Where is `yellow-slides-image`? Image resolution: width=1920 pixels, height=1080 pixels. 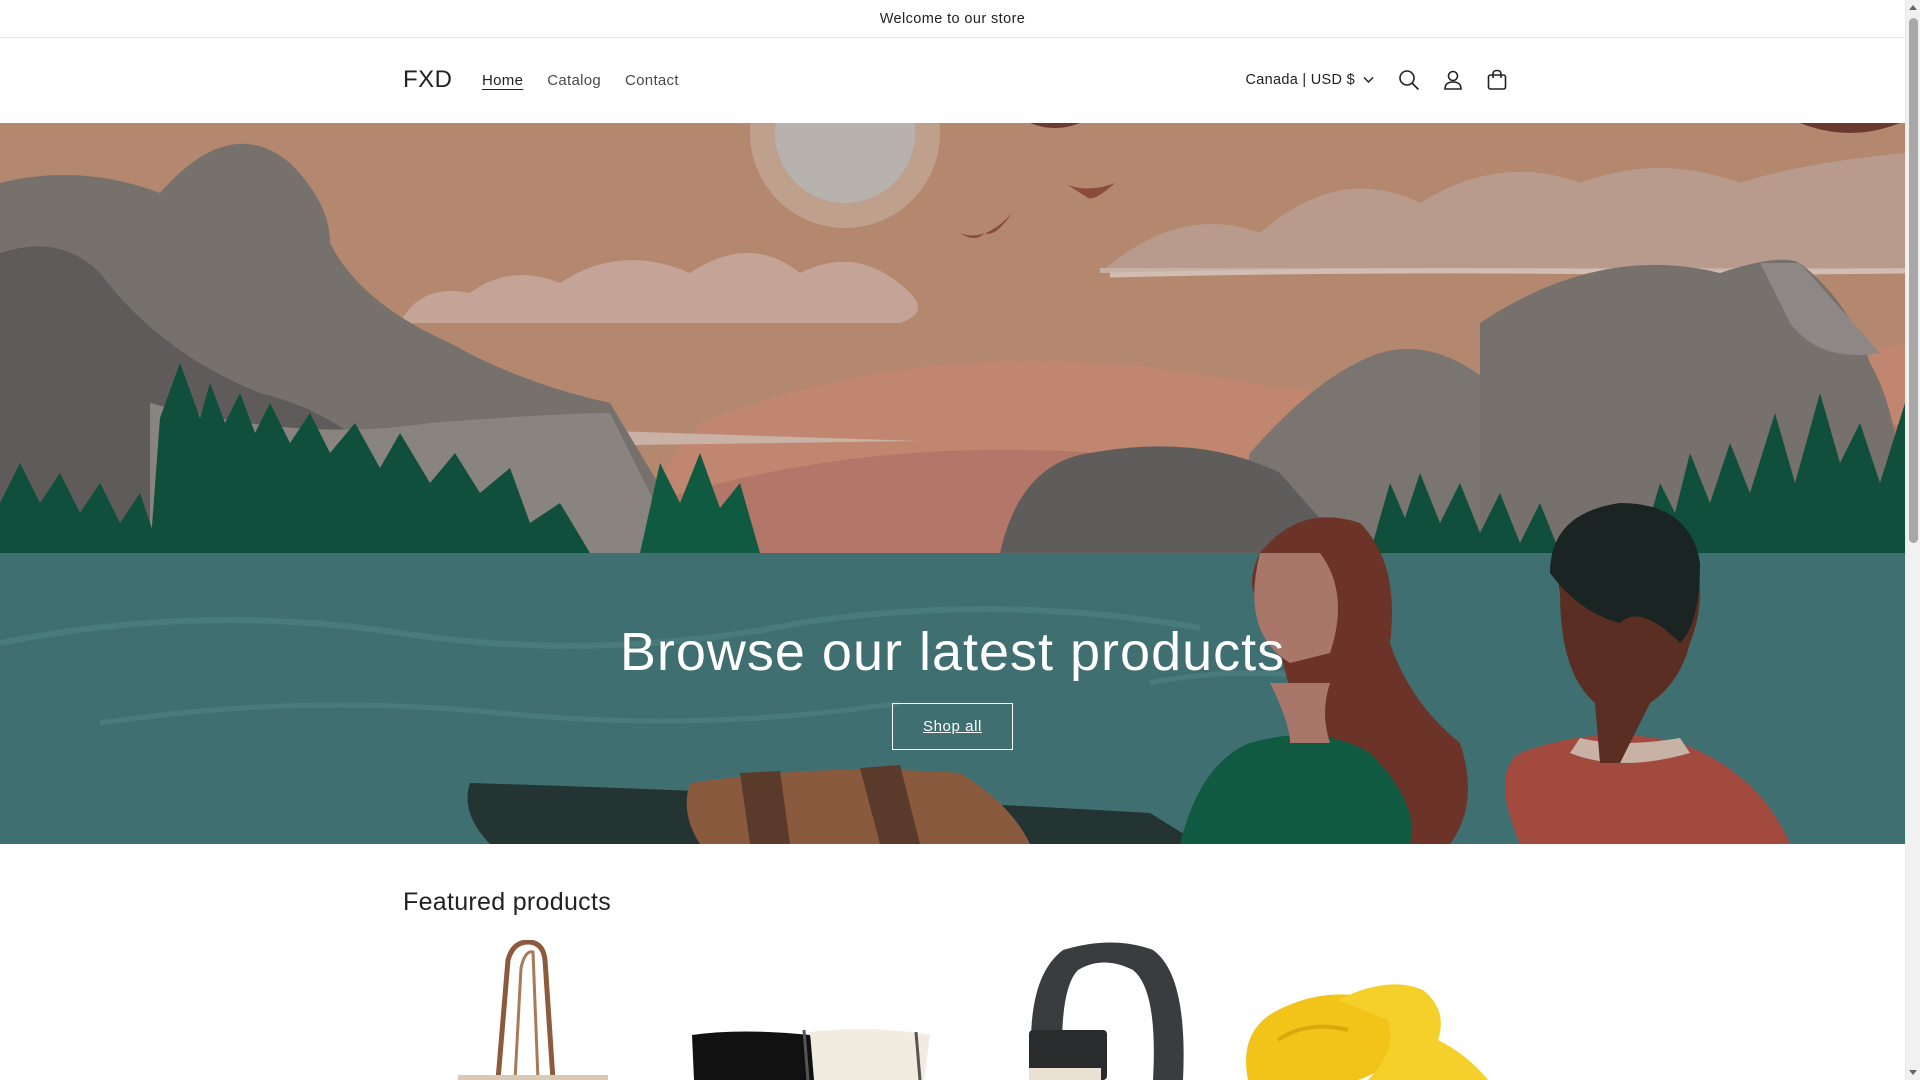
yellow-slides-image is located at coordinates (1367, 1032).